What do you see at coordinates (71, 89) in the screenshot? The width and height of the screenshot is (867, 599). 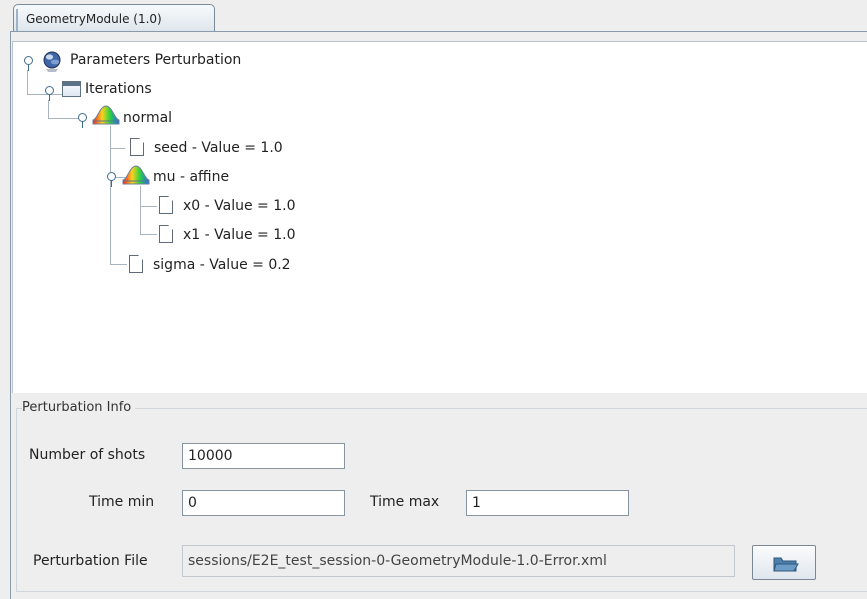 I see `folder-icon` at bounding box center [71, 89].